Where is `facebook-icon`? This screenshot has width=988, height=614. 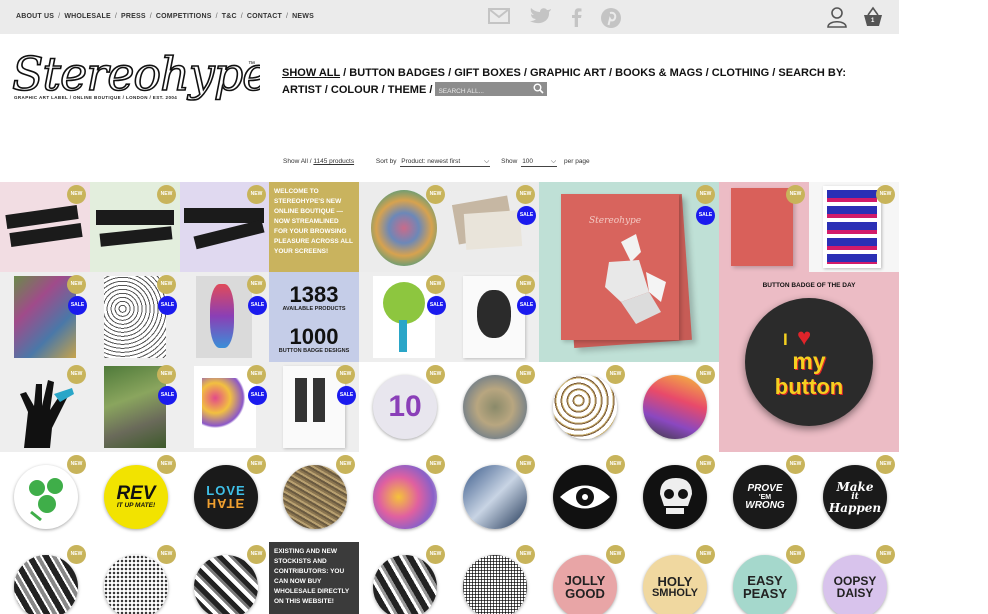
facebook-icon is located at coordinates (577, 17).